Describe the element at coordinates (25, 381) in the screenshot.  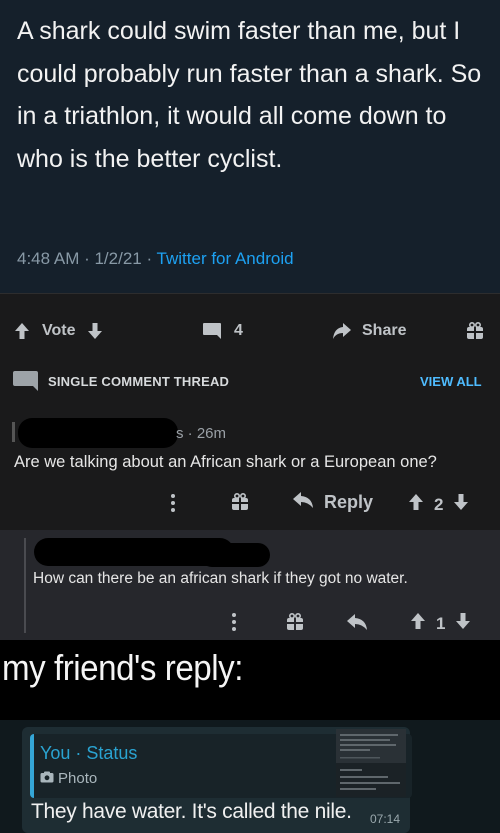
I see `thread-comment-icon` at that location.